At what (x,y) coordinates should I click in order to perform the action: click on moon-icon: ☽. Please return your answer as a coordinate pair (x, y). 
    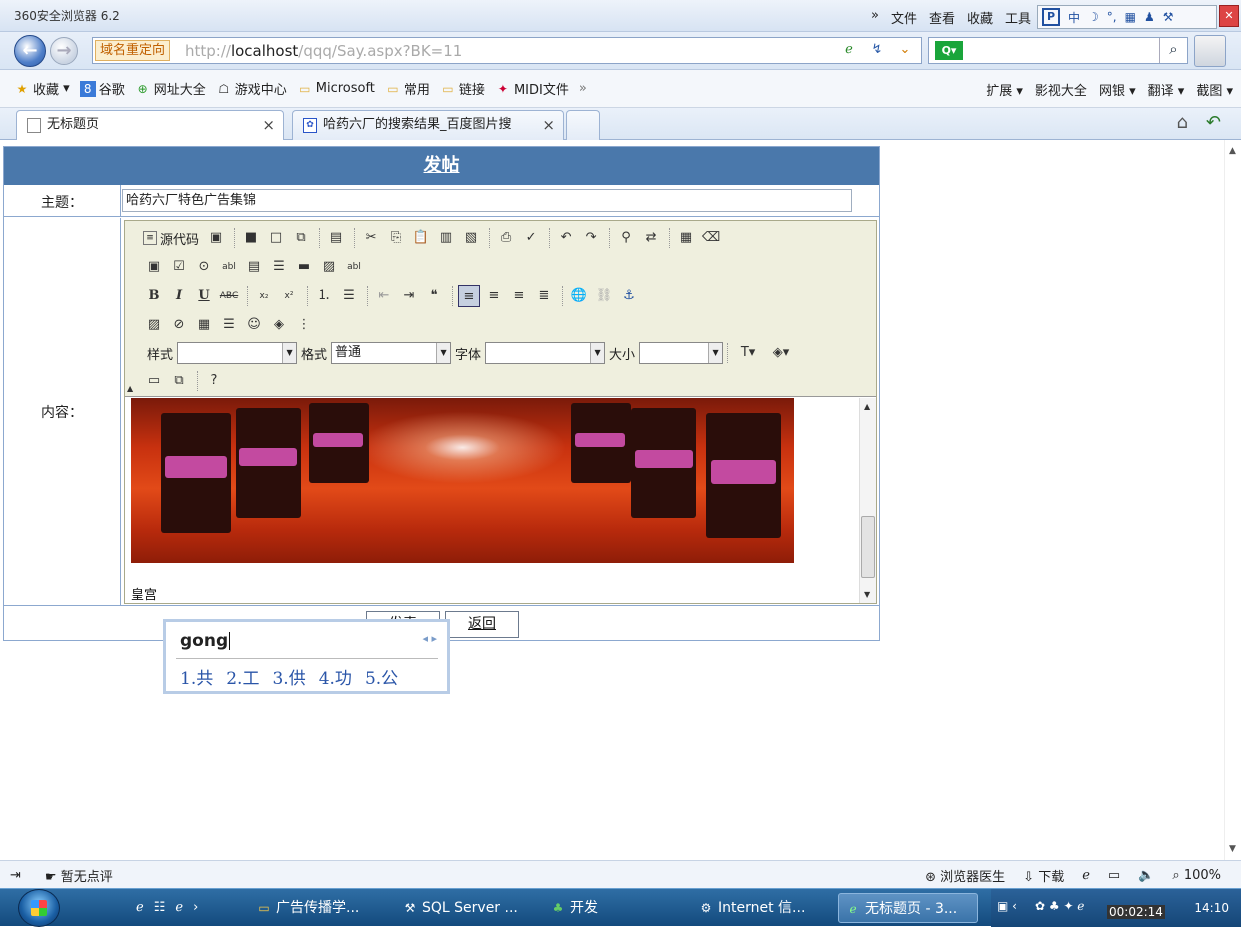
    Looking at the image, I should click on (1093, 17).